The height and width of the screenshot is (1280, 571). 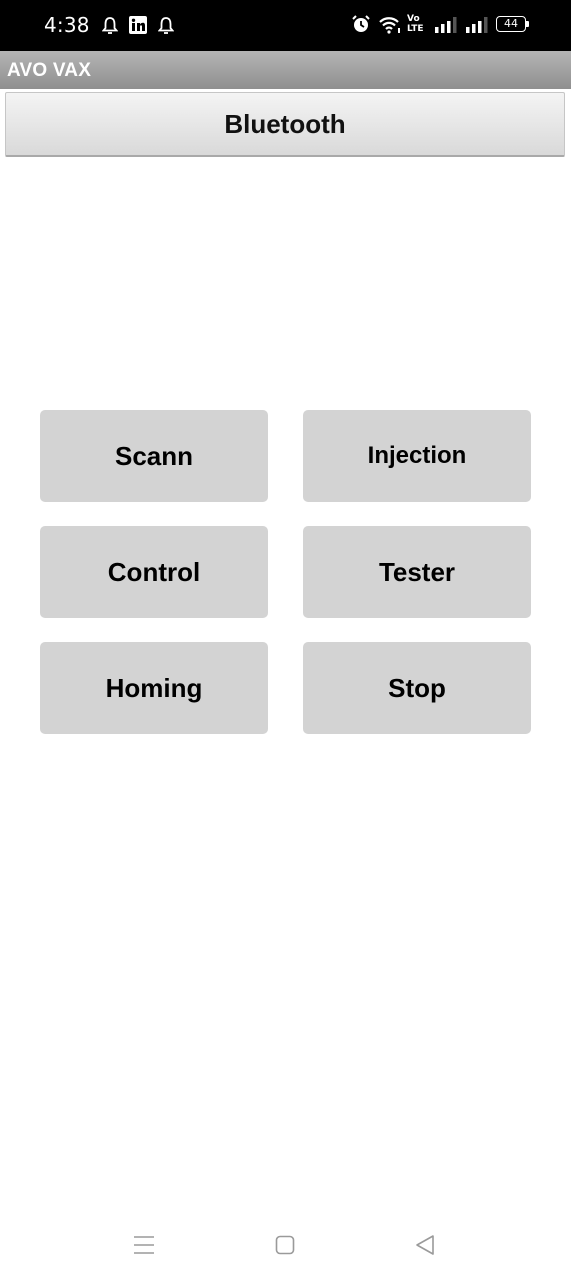 I want to click on home-icon, so click(x=285, y=1245).